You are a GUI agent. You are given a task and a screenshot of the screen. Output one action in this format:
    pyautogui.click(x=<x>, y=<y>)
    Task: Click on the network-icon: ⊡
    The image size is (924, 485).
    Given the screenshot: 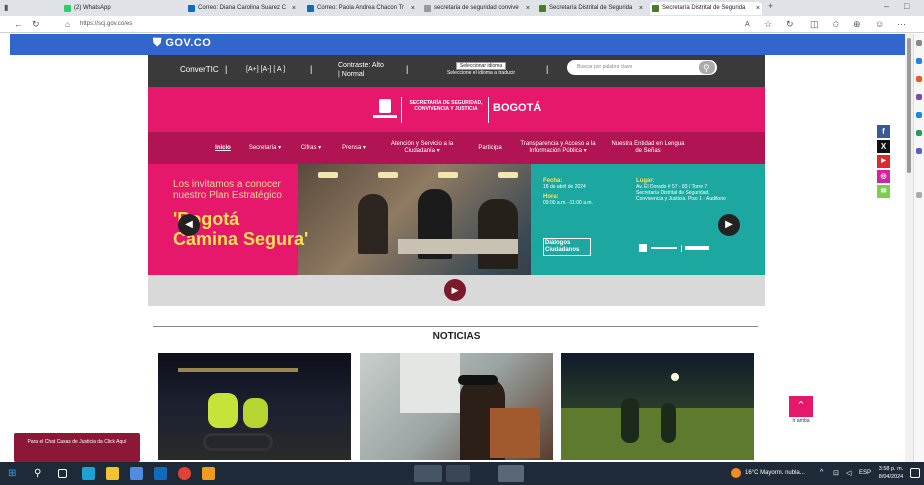 What is the action you would take?
    pyautogui.click(x=836, y=473)
    